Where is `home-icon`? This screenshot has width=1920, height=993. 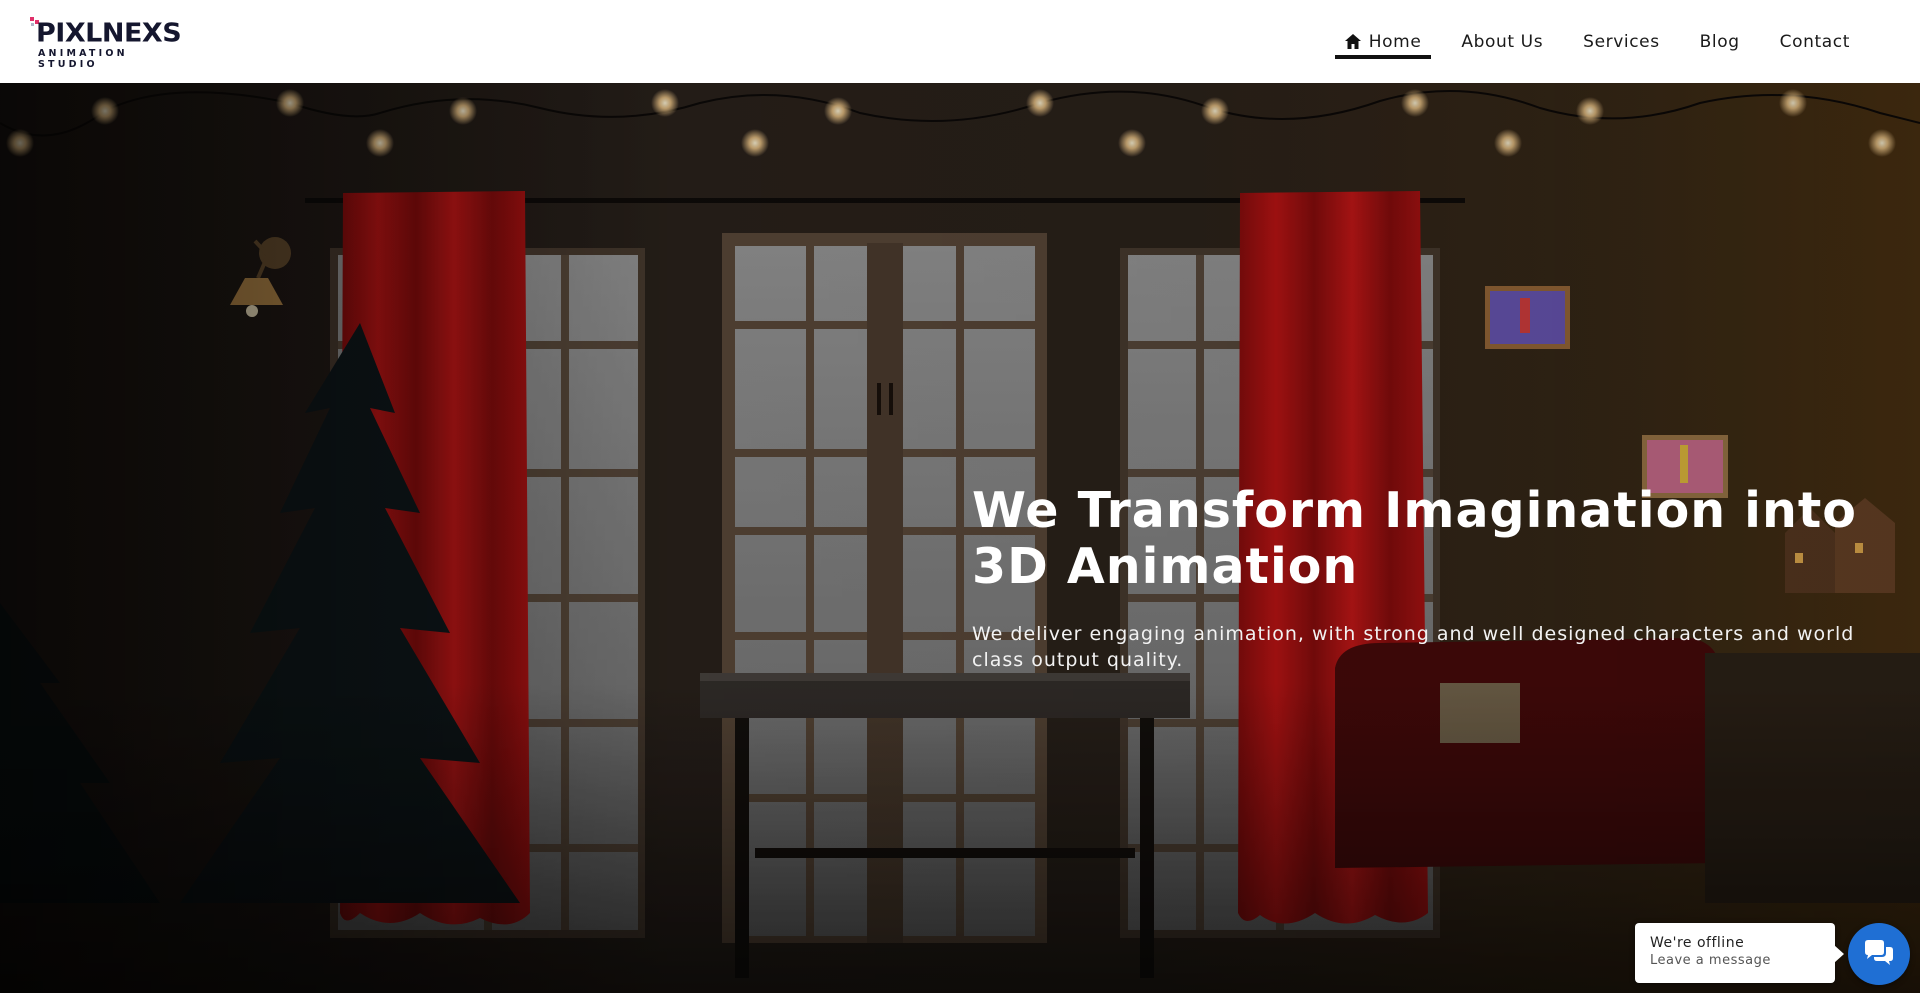 home-icon is located at coordinates (1352, 41).